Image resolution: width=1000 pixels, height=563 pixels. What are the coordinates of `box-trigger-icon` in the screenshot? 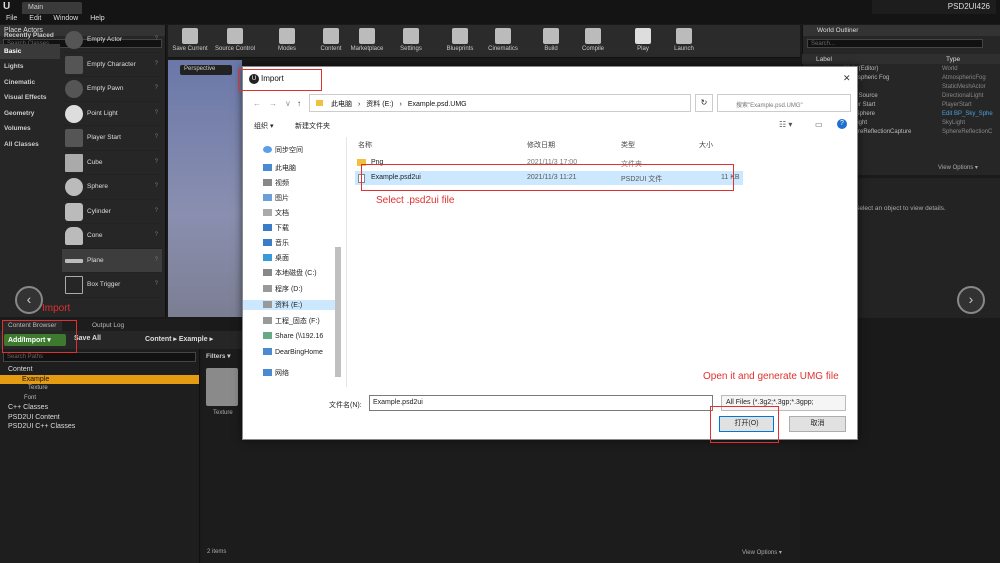 It's located at (74, 285).